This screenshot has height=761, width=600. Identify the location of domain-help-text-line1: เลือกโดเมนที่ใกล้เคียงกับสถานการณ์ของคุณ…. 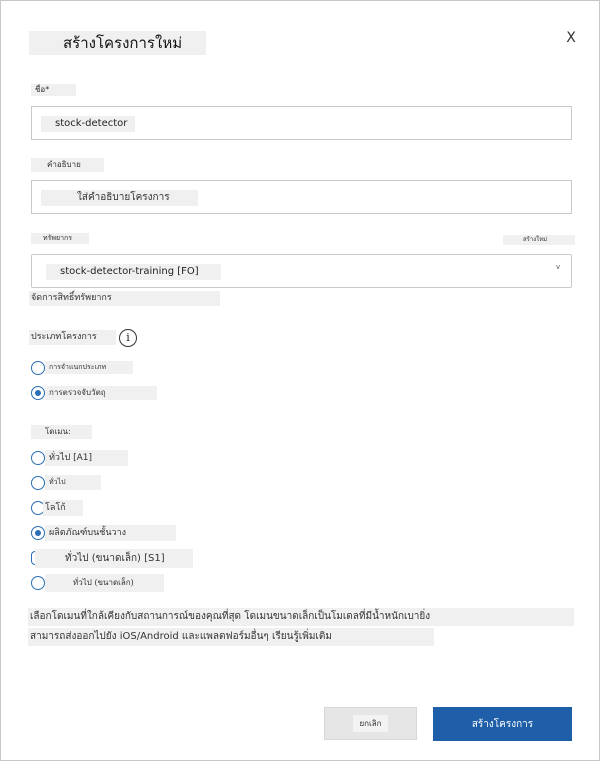
(301, 617).